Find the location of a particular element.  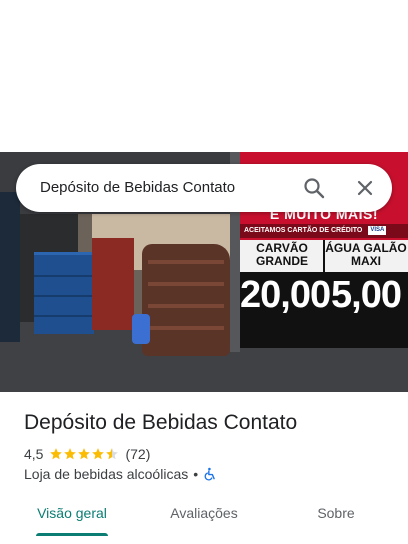

photo-water-bottle is located at coordinates (141, 329).